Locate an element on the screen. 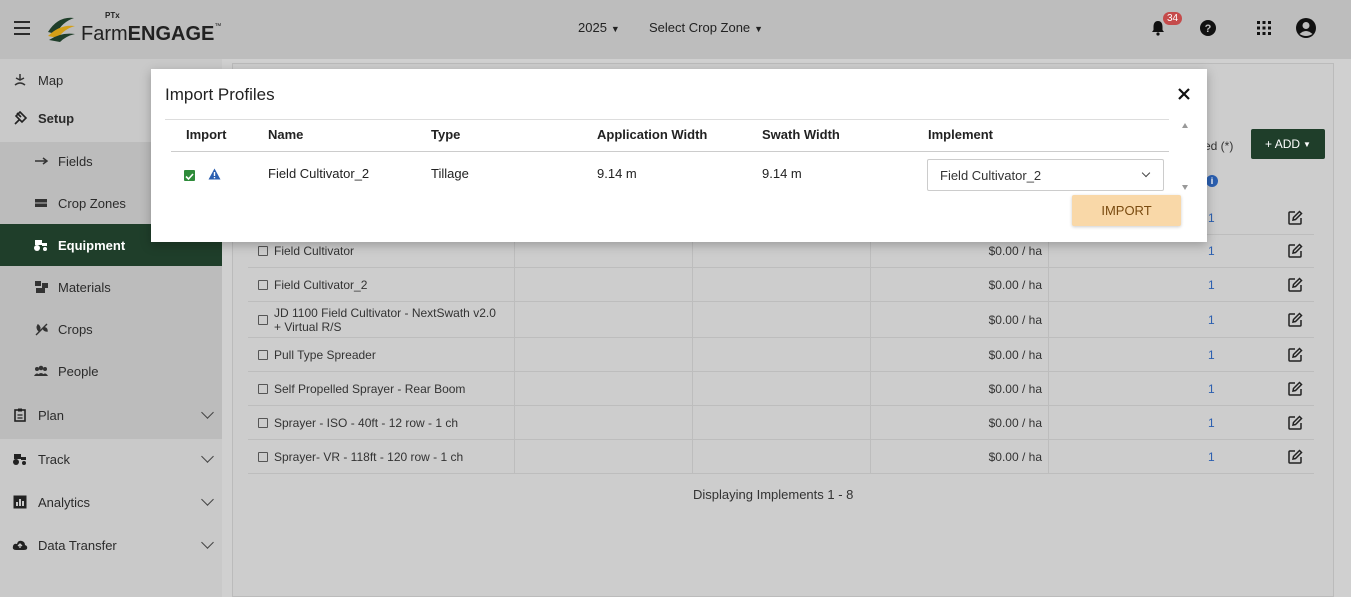 The image size is (1351, 597). column-header-swath-width: Swath Width is located at coordinates (801, 134).